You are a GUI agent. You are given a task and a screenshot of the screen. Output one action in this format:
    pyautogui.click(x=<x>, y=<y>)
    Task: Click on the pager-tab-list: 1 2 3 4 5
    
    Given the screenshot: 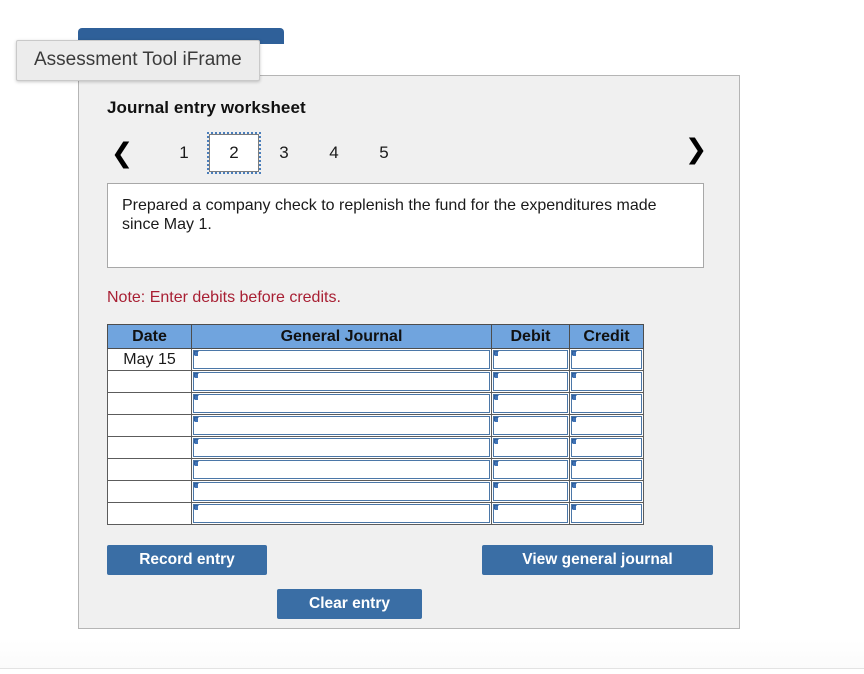 What is the action you would take?
    pyautogui.click(x=284, y=153)
    